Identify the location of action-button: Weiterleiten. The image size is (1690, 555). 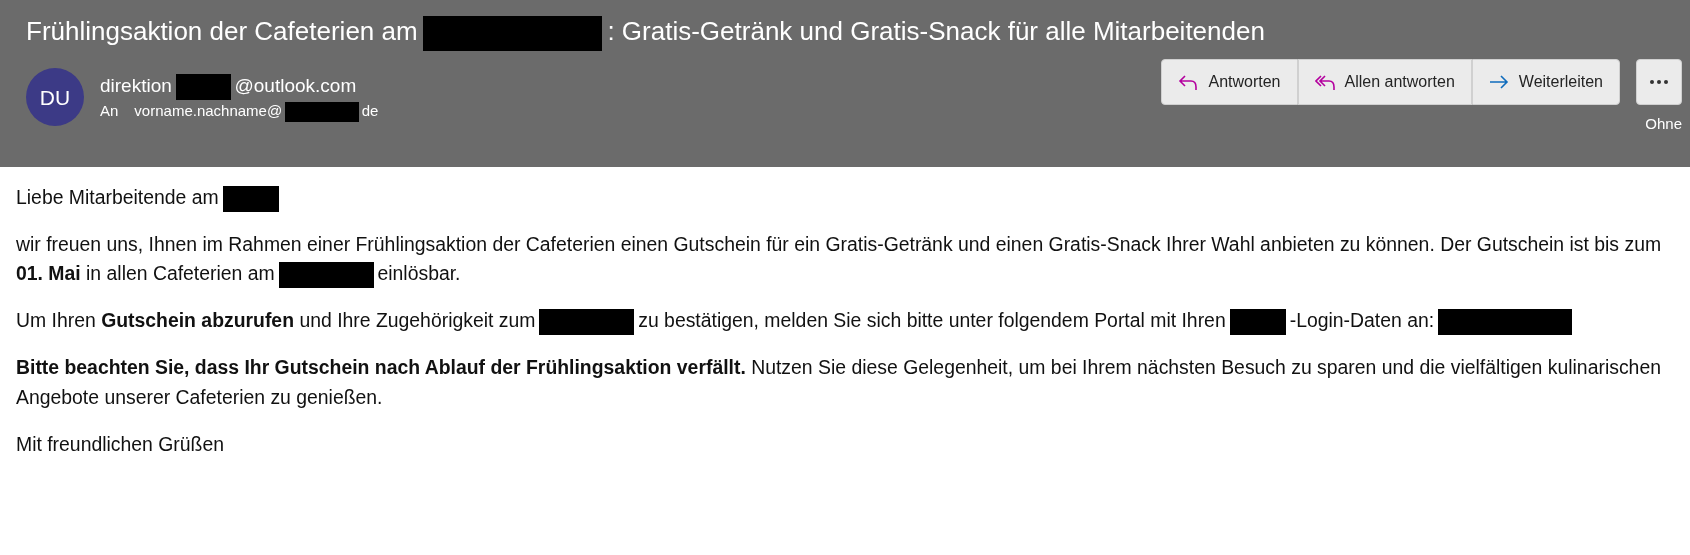
(1545, 82).